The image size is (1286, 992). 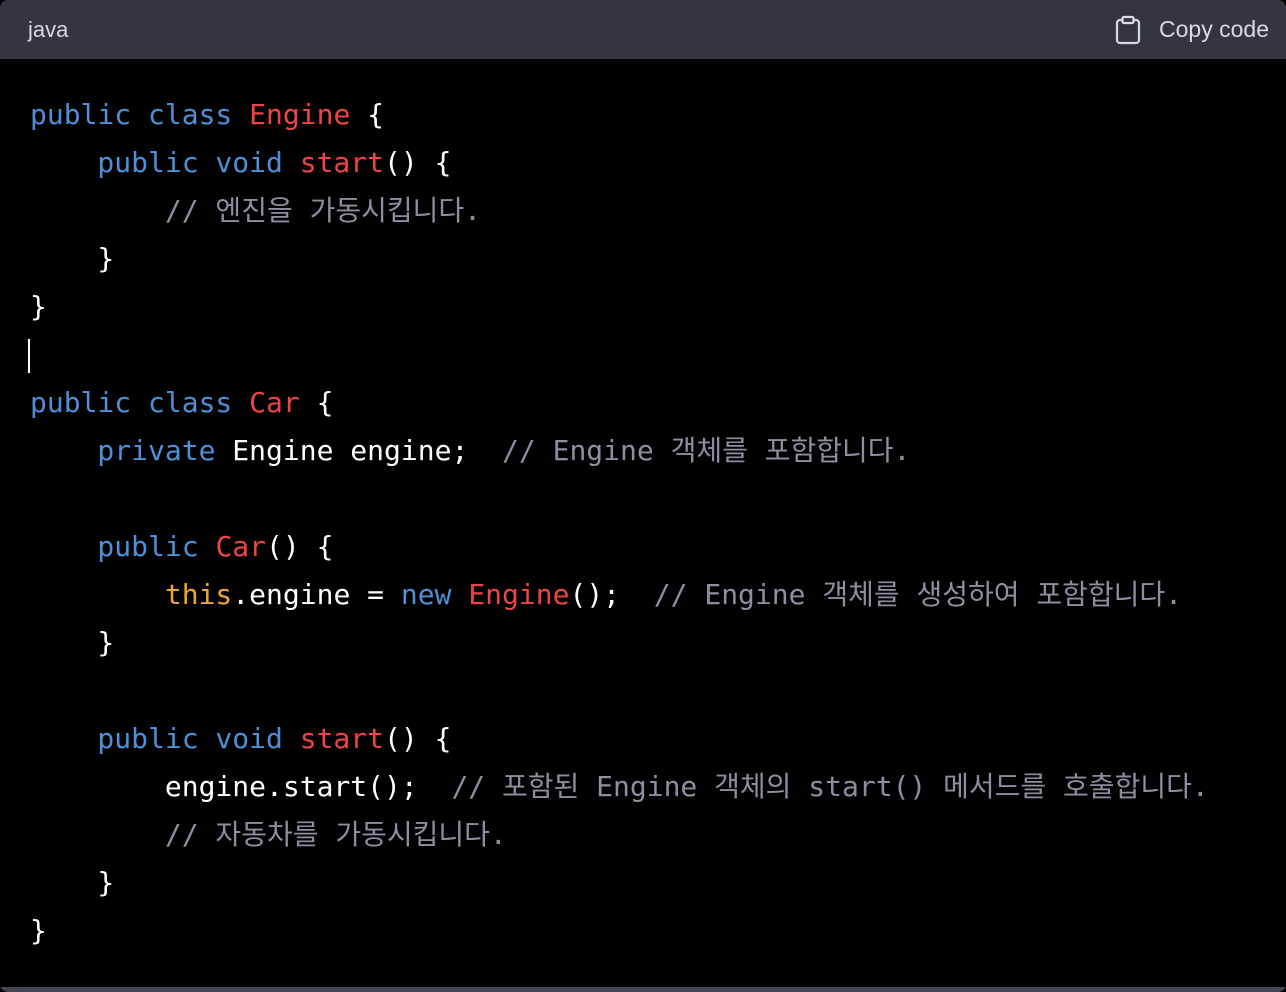 What do you see at coordinates (268, 834) in the screenshot?
I see `code-line: // 자동차를 가동시킵니다.` at bounding box center [268, 834].